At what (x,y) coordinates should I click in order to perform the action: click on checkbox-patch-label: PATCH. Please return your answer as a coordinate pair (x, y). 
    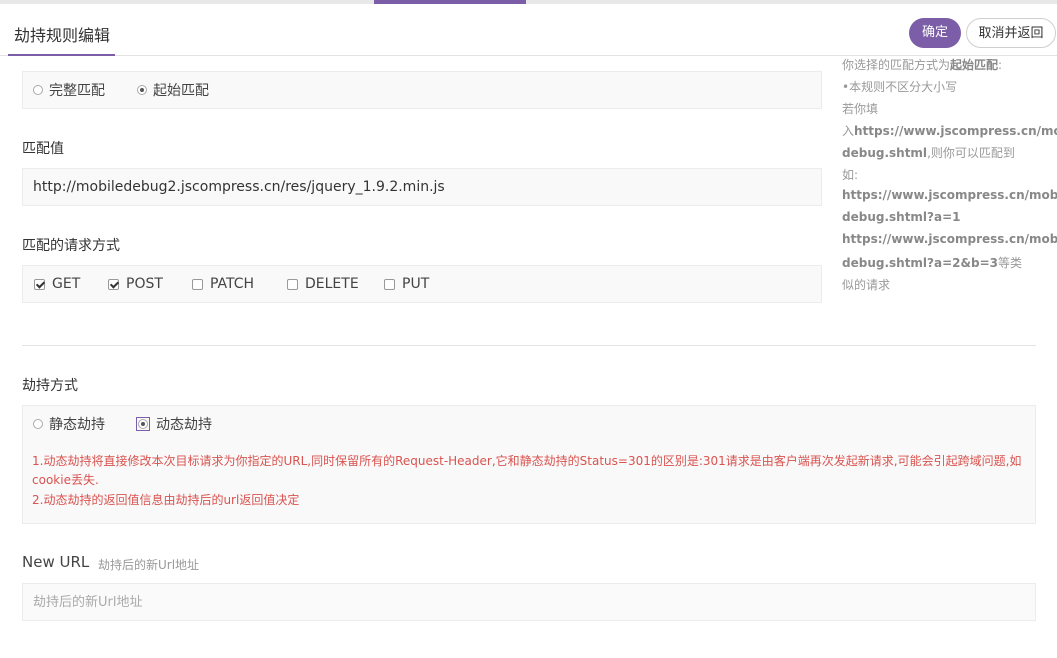
    Looking at the image, I should click on (232, 284).